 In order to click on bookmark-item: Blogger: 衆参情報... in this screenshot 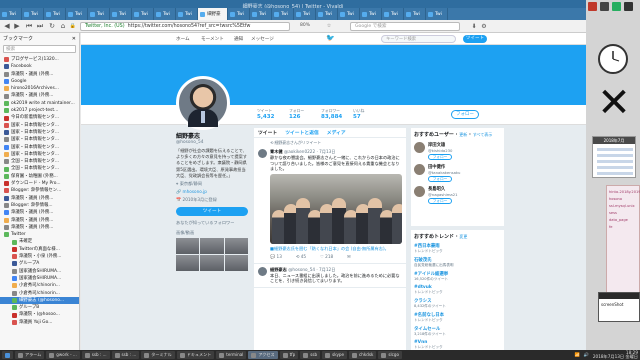, I will do `click(39, 205)`.